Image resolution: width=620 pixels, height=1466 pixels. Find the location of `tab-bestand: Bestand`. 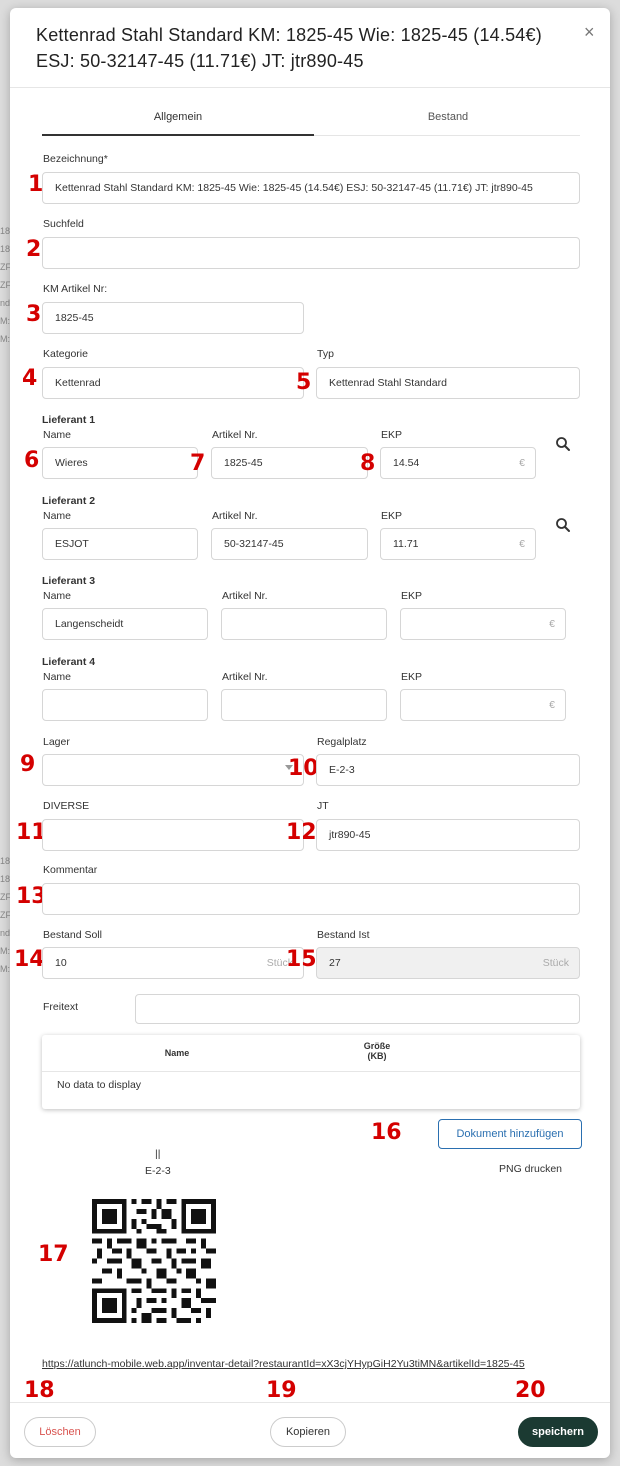

tab-bestand: Bestand is located at coordinates (448, 122).